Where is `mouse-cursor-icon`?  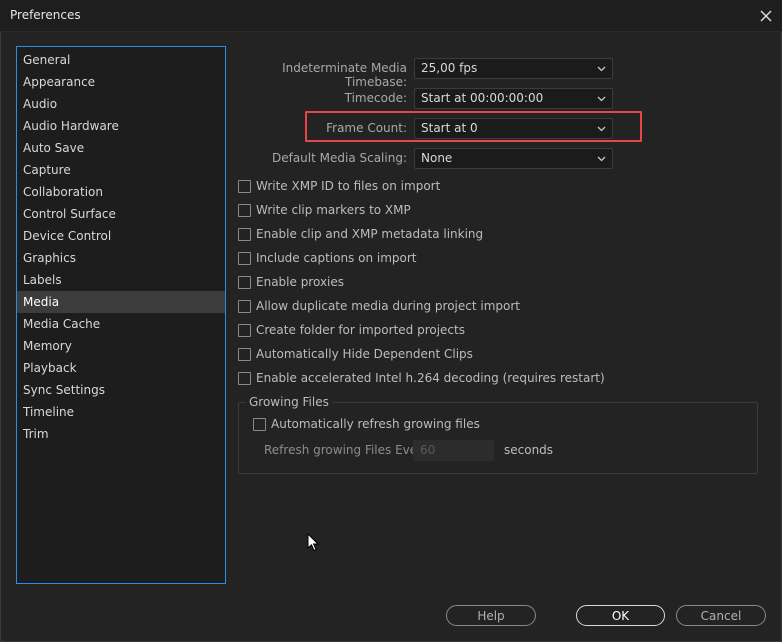
mouse-cursor-icon is located at coordinates (313, 542).